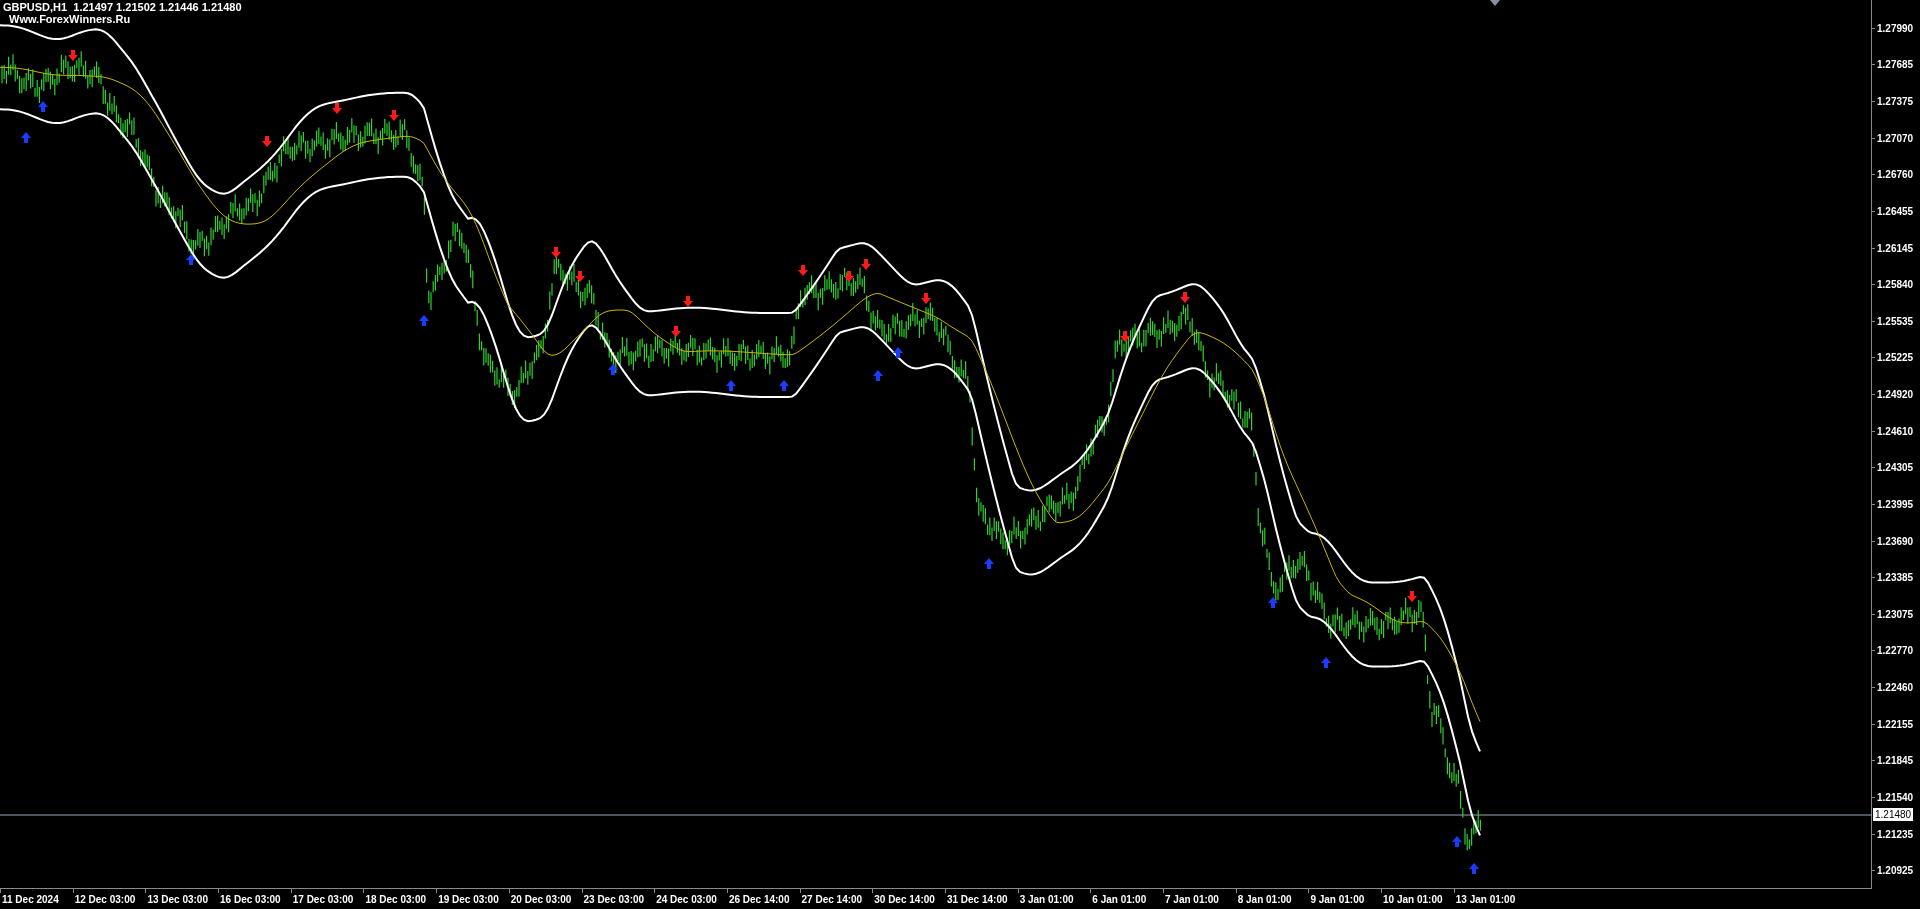 The height and width of the screenshot is (909, 1920). What do you see at coordinates (1264, 900) in the screenshot?
I see `time-axis-label: 8 Jan 01:00` at bounding box center [1264, 900].